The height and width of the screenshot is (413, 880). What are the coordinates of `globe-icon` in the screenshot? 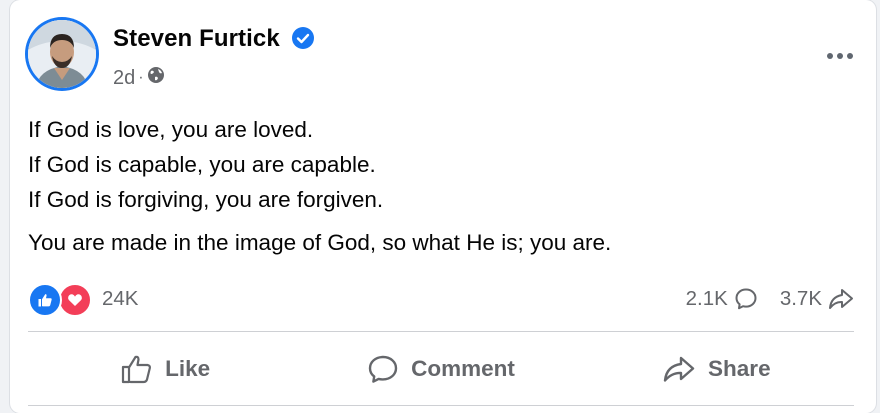 It's located at (156, 78).